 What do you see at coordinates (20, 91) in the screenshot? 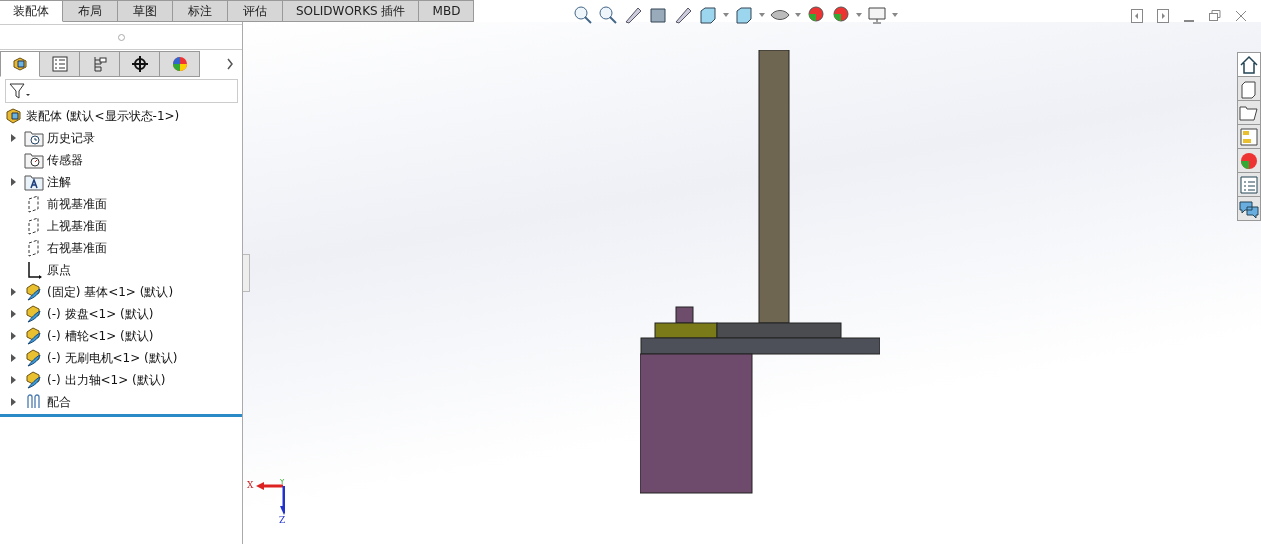
I see `filter-icon` at bounding box center [20, 91].